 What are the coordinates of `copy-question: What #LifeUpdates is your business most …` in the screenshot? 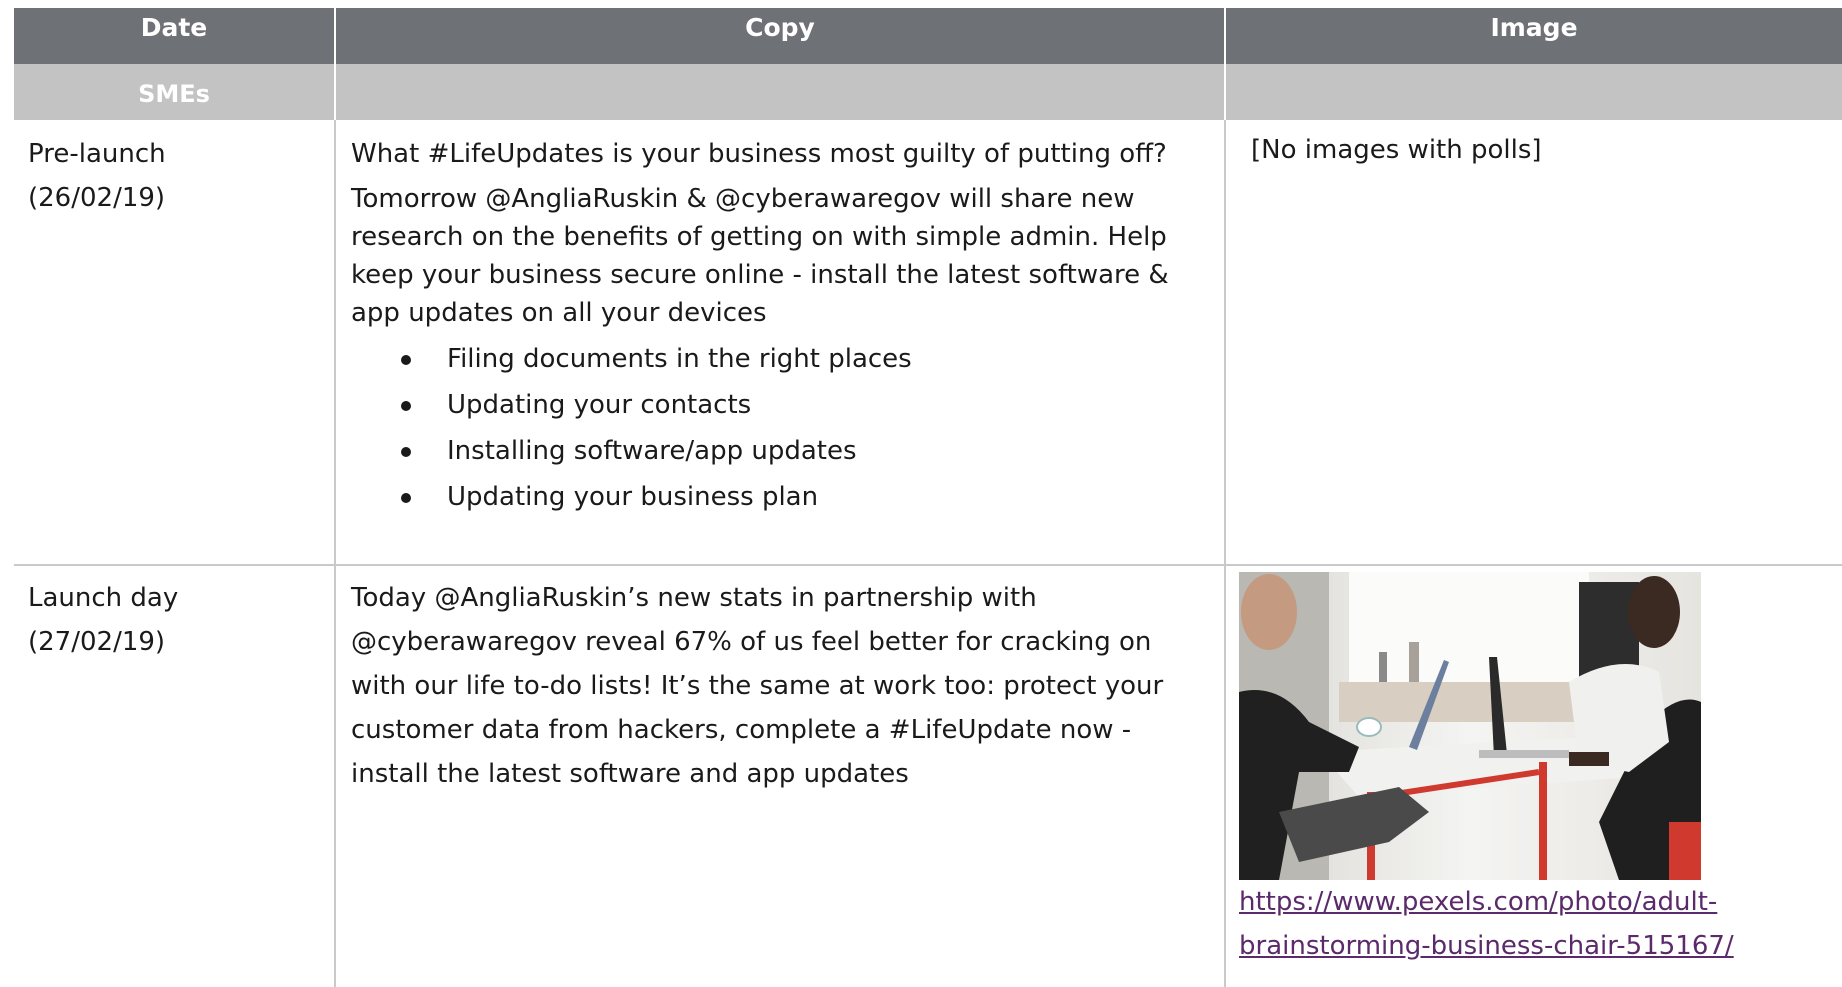 It's located at (759, 154).